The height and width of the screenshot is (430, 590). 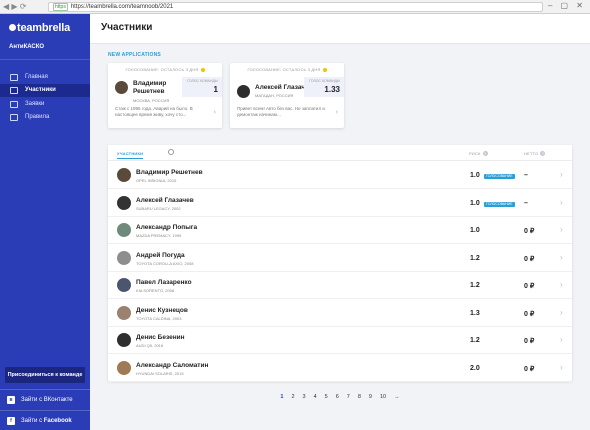 I want to click on page-link: 1, so click(x=281, y=397).